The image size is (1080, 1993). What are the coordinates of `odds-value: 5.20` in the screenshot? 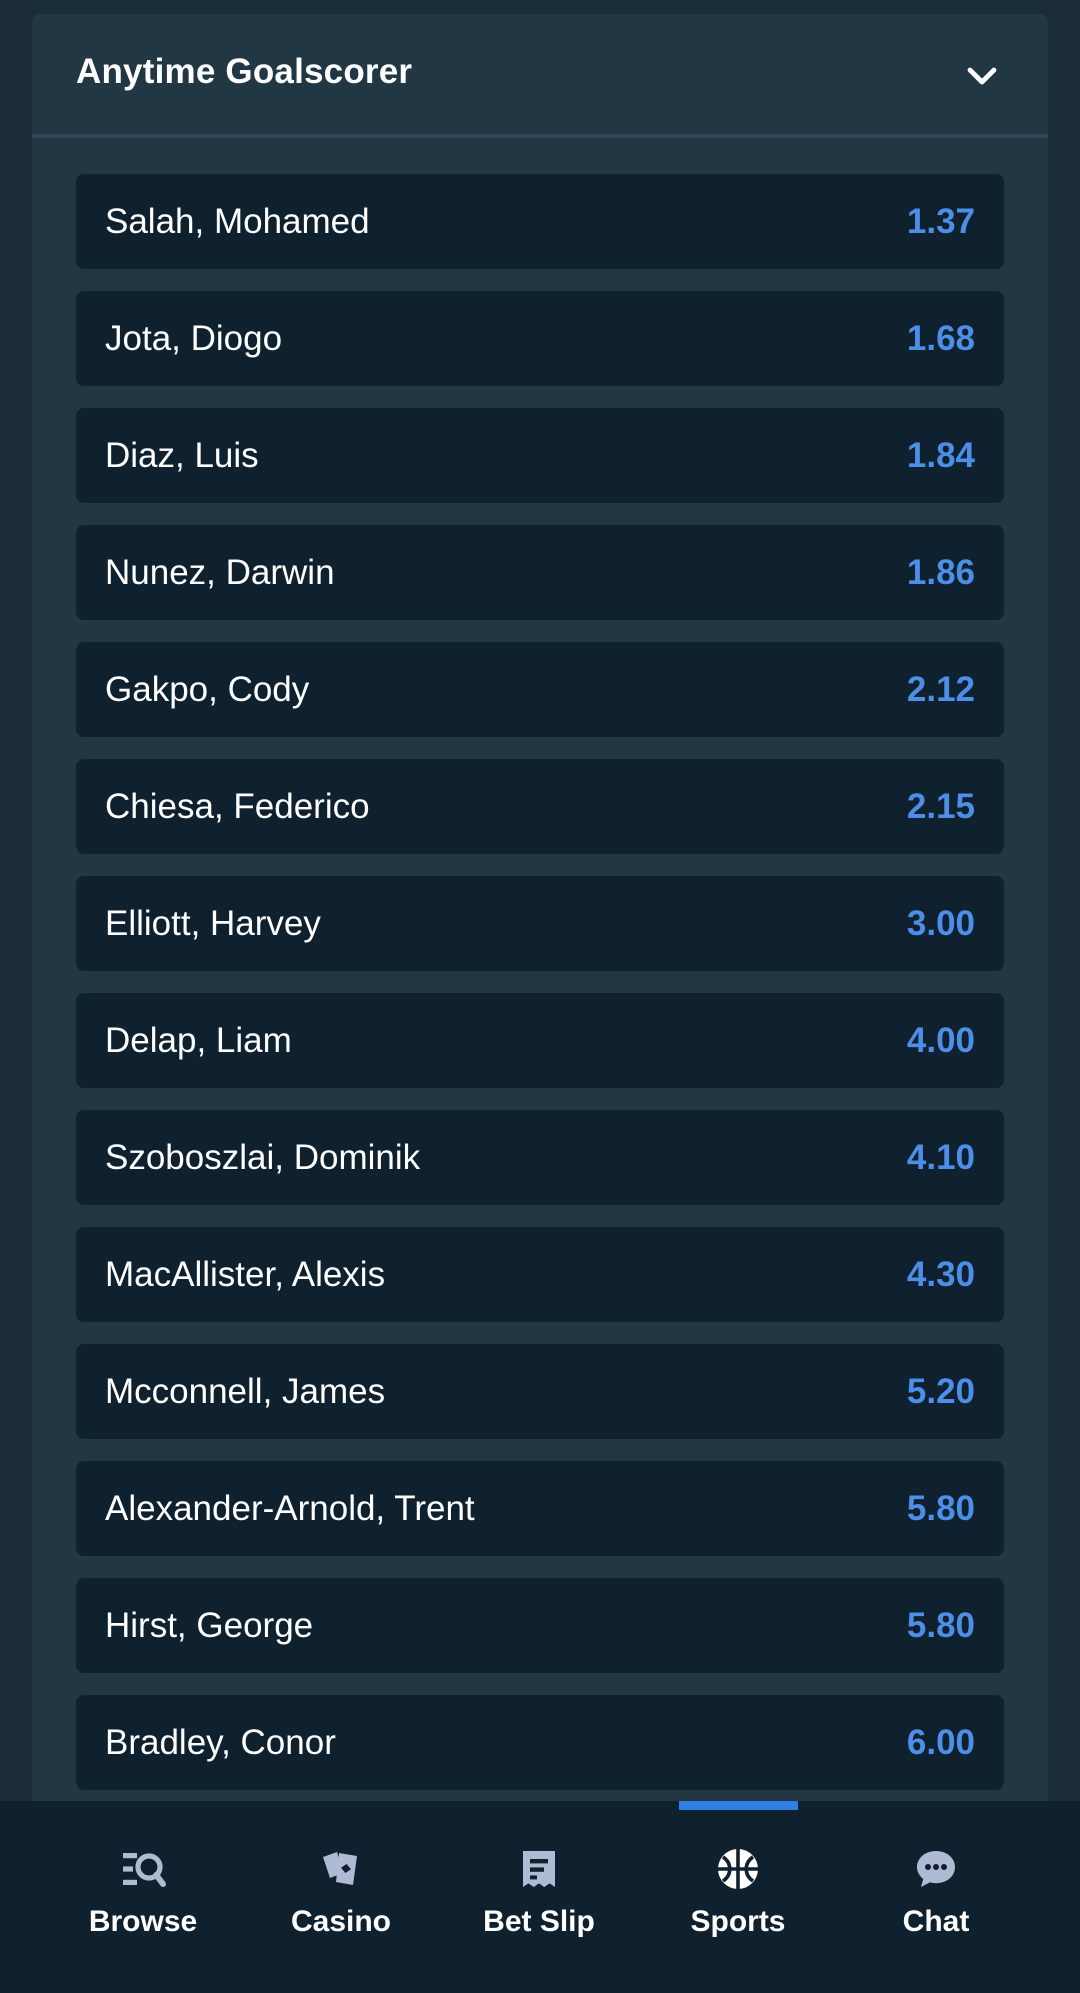 It's located at (940, 1391).